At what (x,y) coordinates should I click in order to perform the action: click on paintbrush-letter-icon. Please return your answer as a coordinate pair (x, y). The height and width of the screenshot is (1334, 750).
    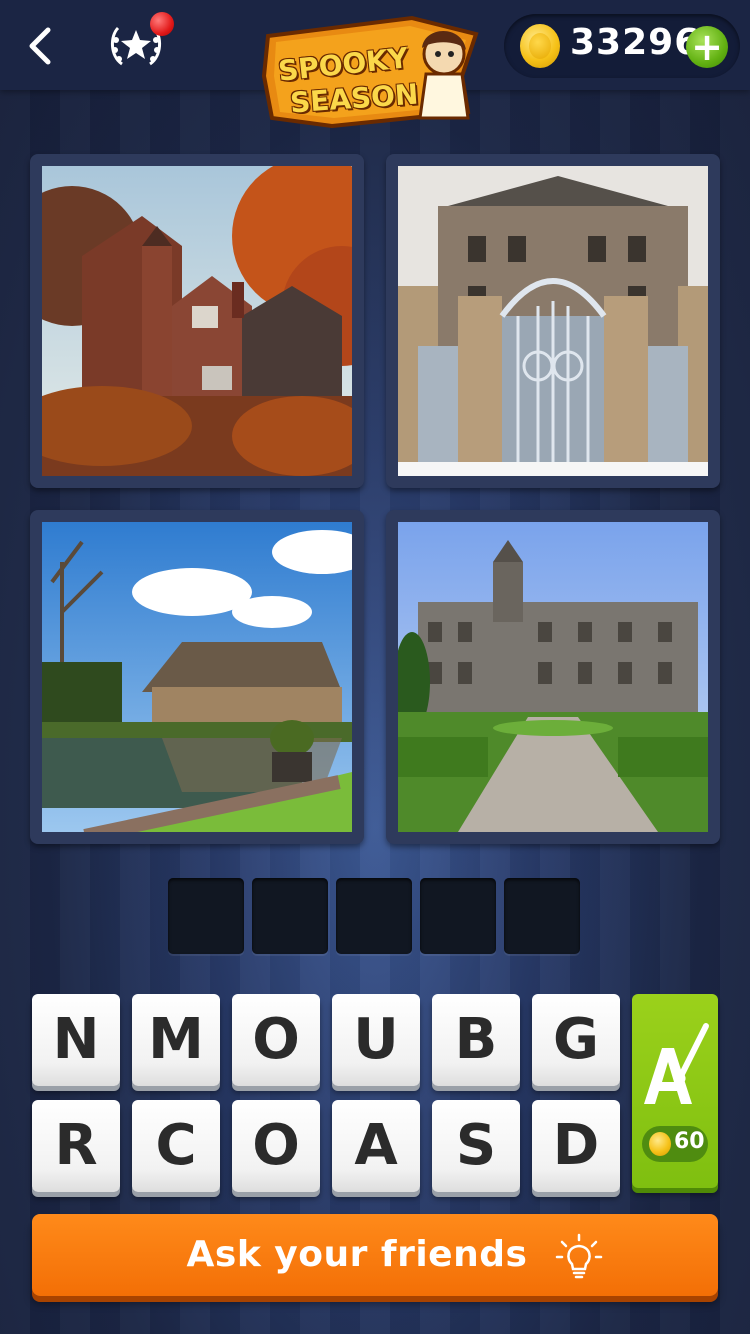
    Looking at the image, I should click on (676, 1063).